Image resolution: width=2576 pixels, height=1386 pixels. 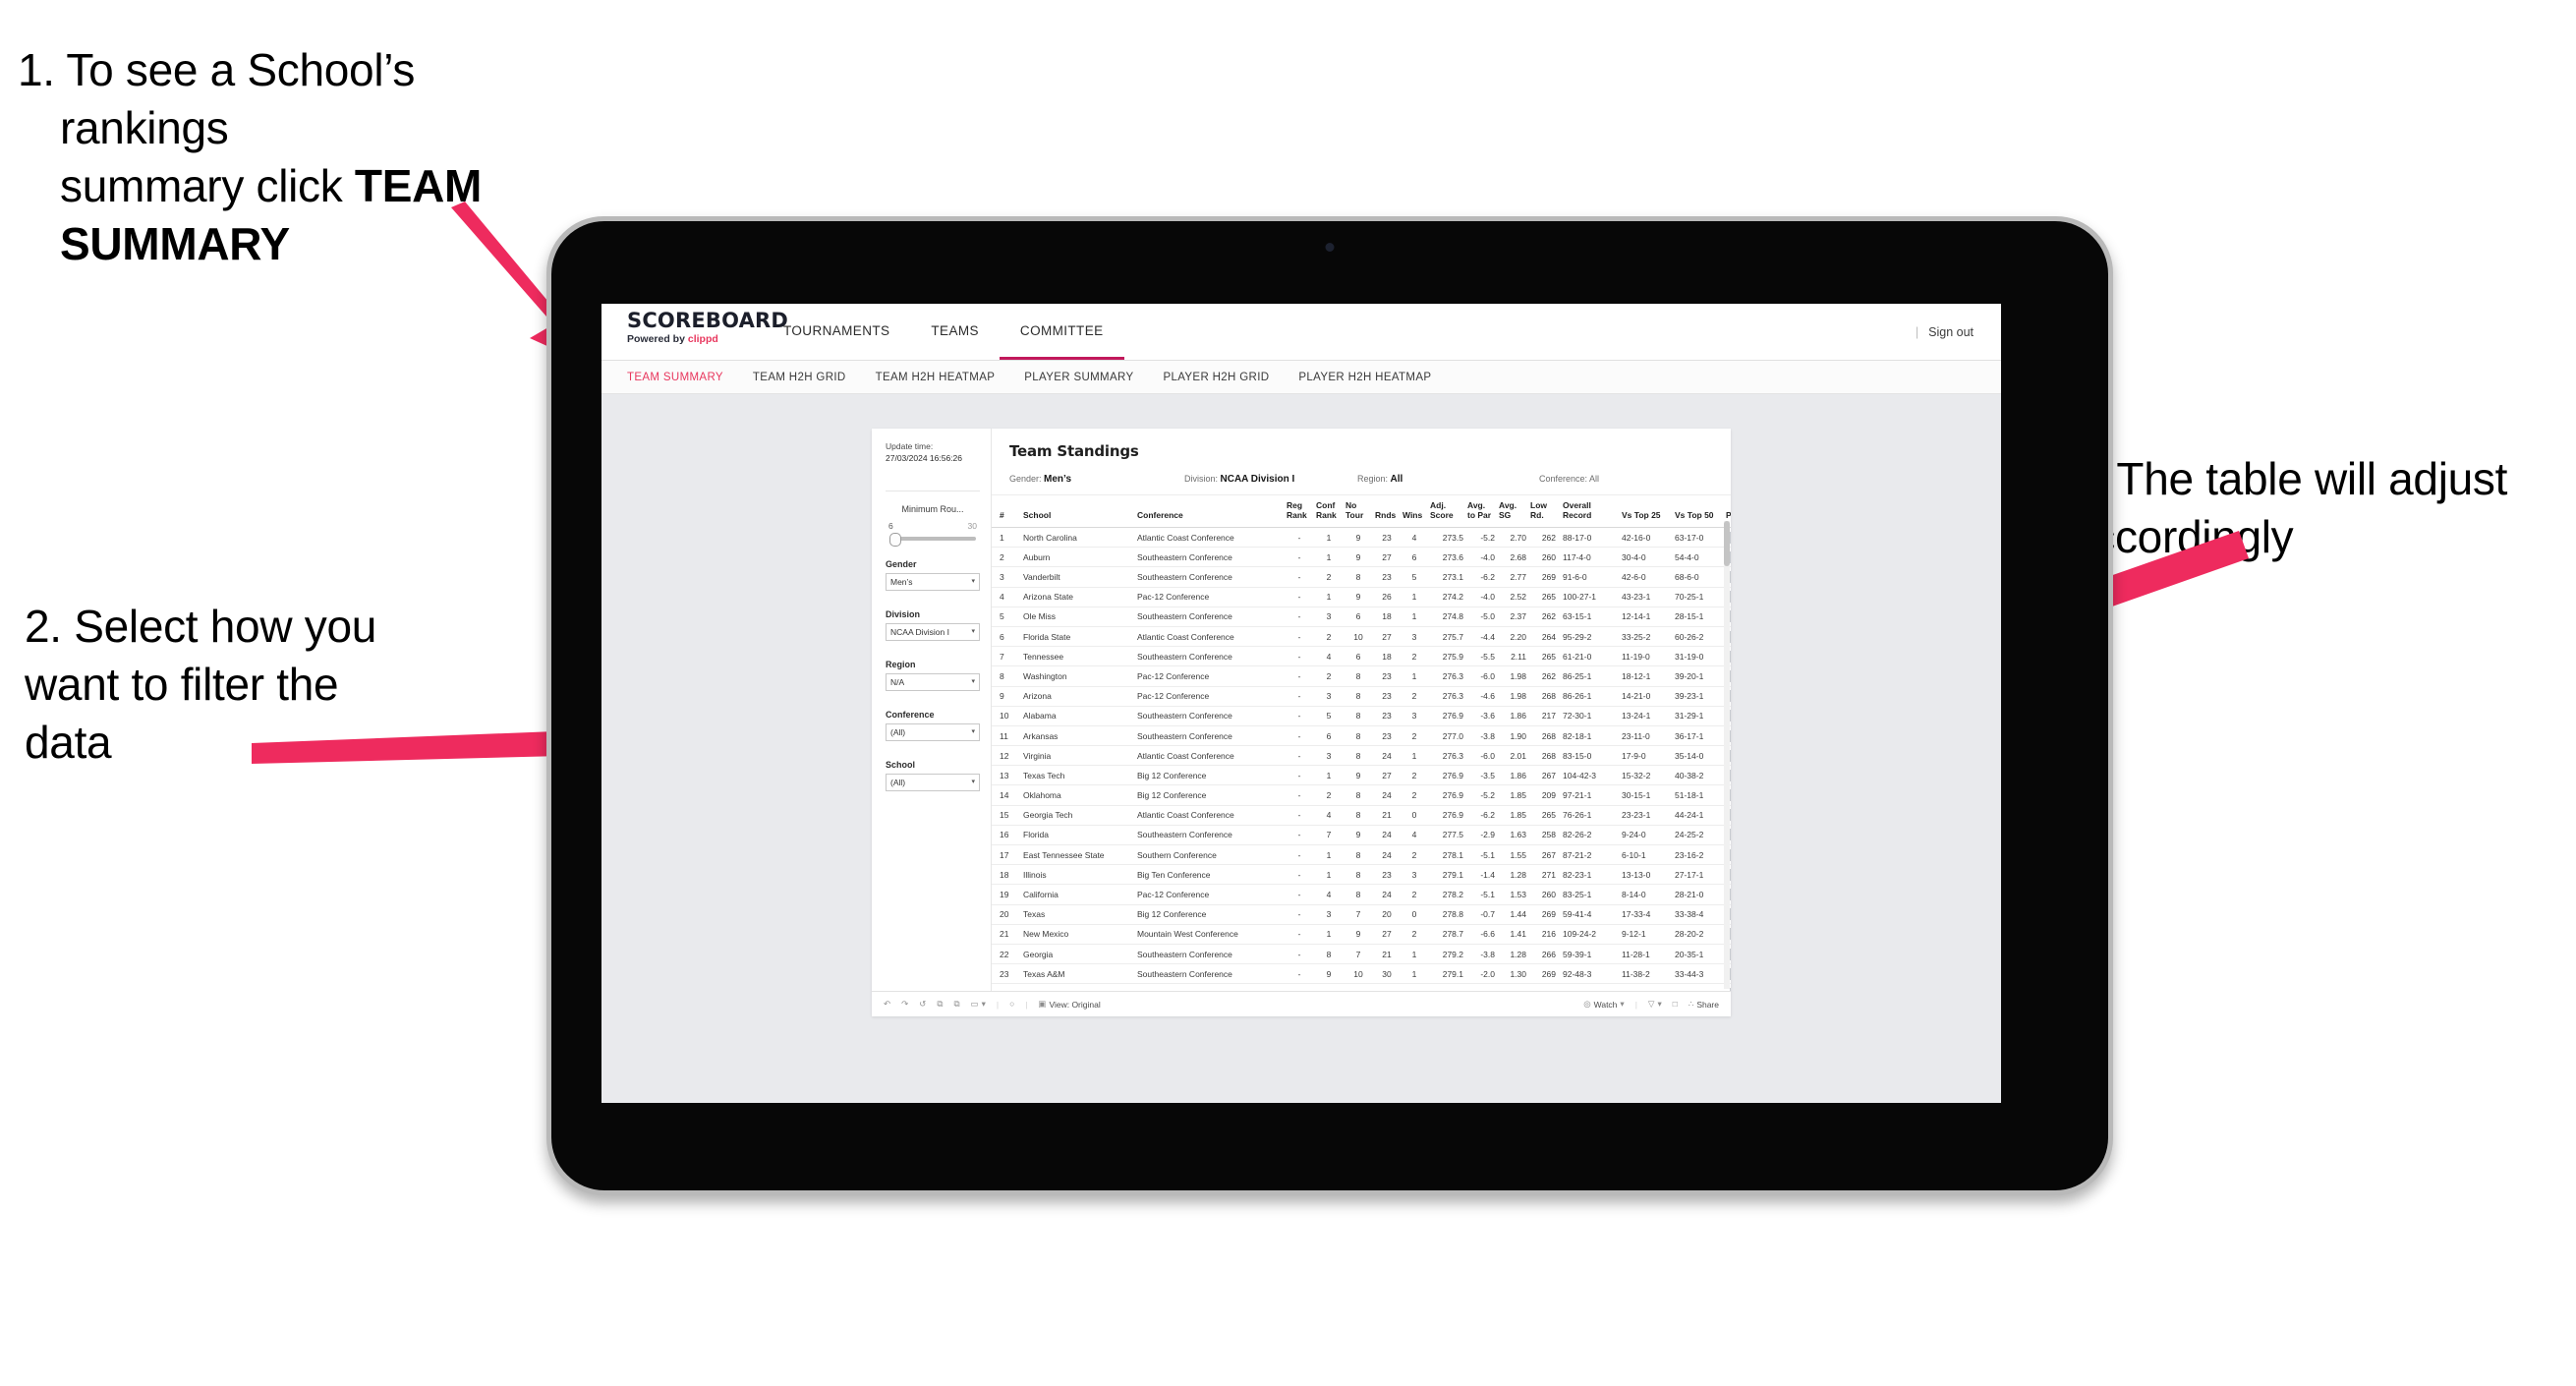 I want to click on col-header-conference: Conference, so click(x=1210, y=512).